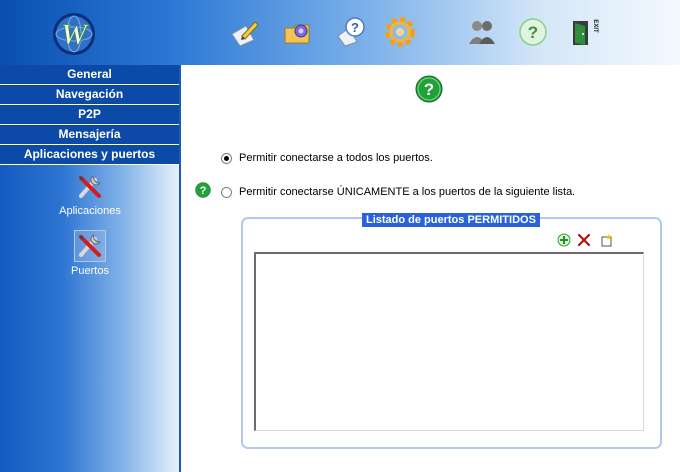  What do you see at coordinates (226, 158) in the screenshot?
I see `radio-all-ports` at bounding box center [226, 158].